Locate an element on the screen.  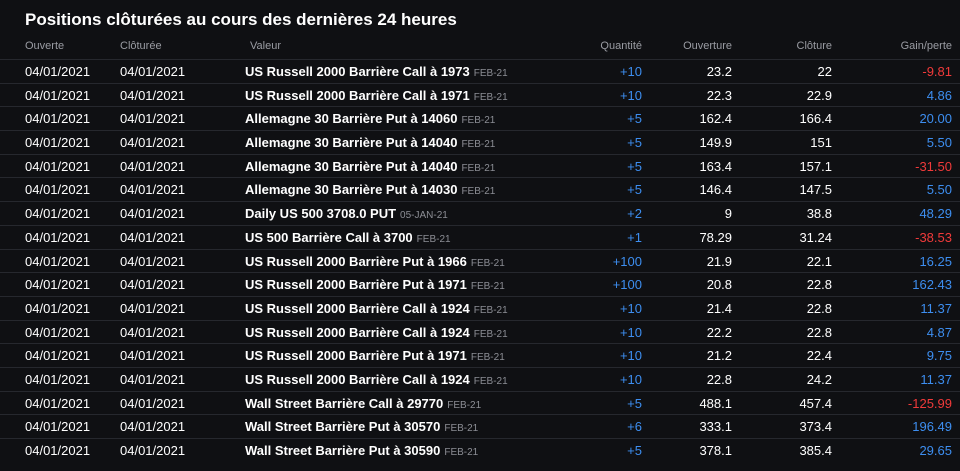
cell-opening-price: 22.2 is located at coordinates (719, 332).